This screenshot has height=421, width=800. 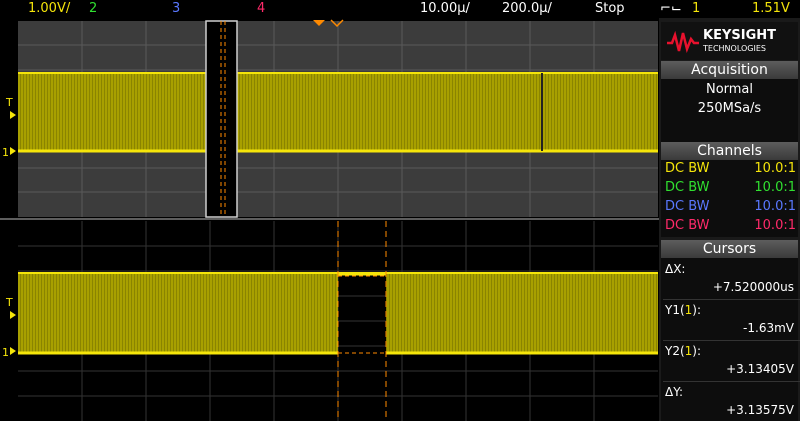 What do you see at coordinates (338, 112) in the screenshot?
I see `overview-waveform` at bounding box center [338, 112].